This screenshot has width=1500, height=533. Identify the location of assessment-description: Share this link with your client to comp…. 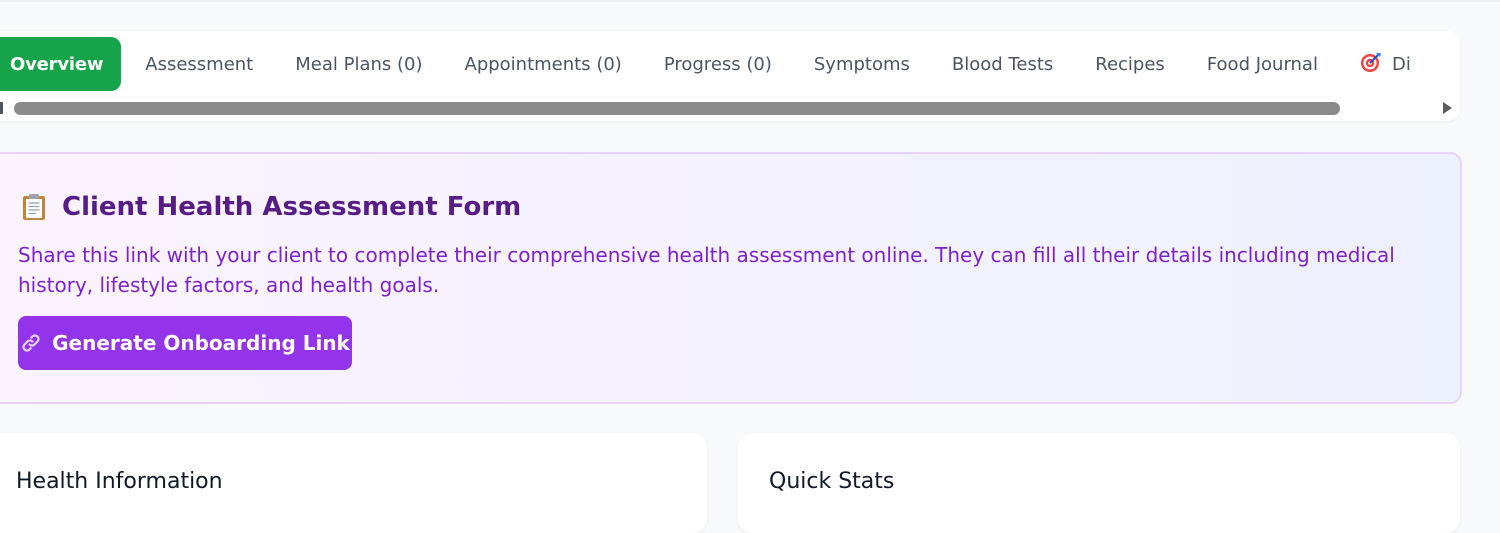
(706, 270).